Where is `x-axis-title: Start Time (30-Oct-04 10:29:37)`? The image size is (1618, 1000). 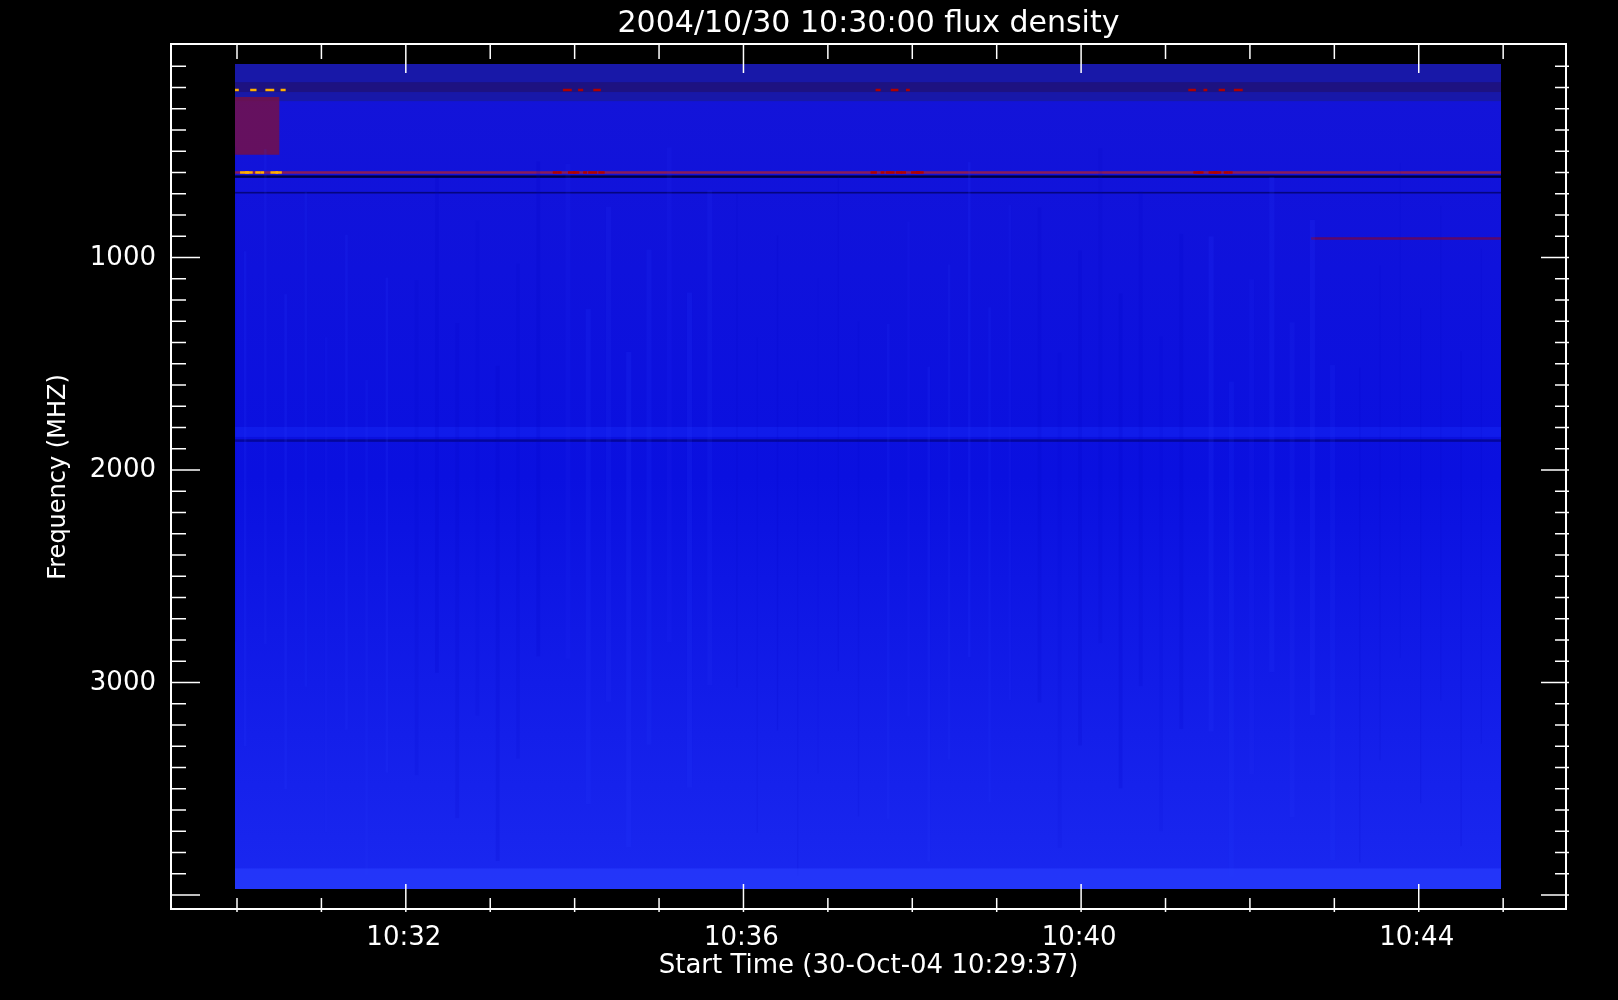 x-axis-title: Start Time (30-Oct-04 10:29:37) is located at coordinates (868, 964).